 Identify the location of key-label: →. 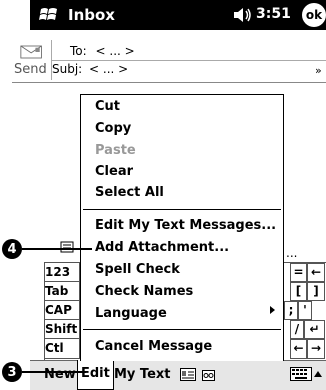
(316, 348).